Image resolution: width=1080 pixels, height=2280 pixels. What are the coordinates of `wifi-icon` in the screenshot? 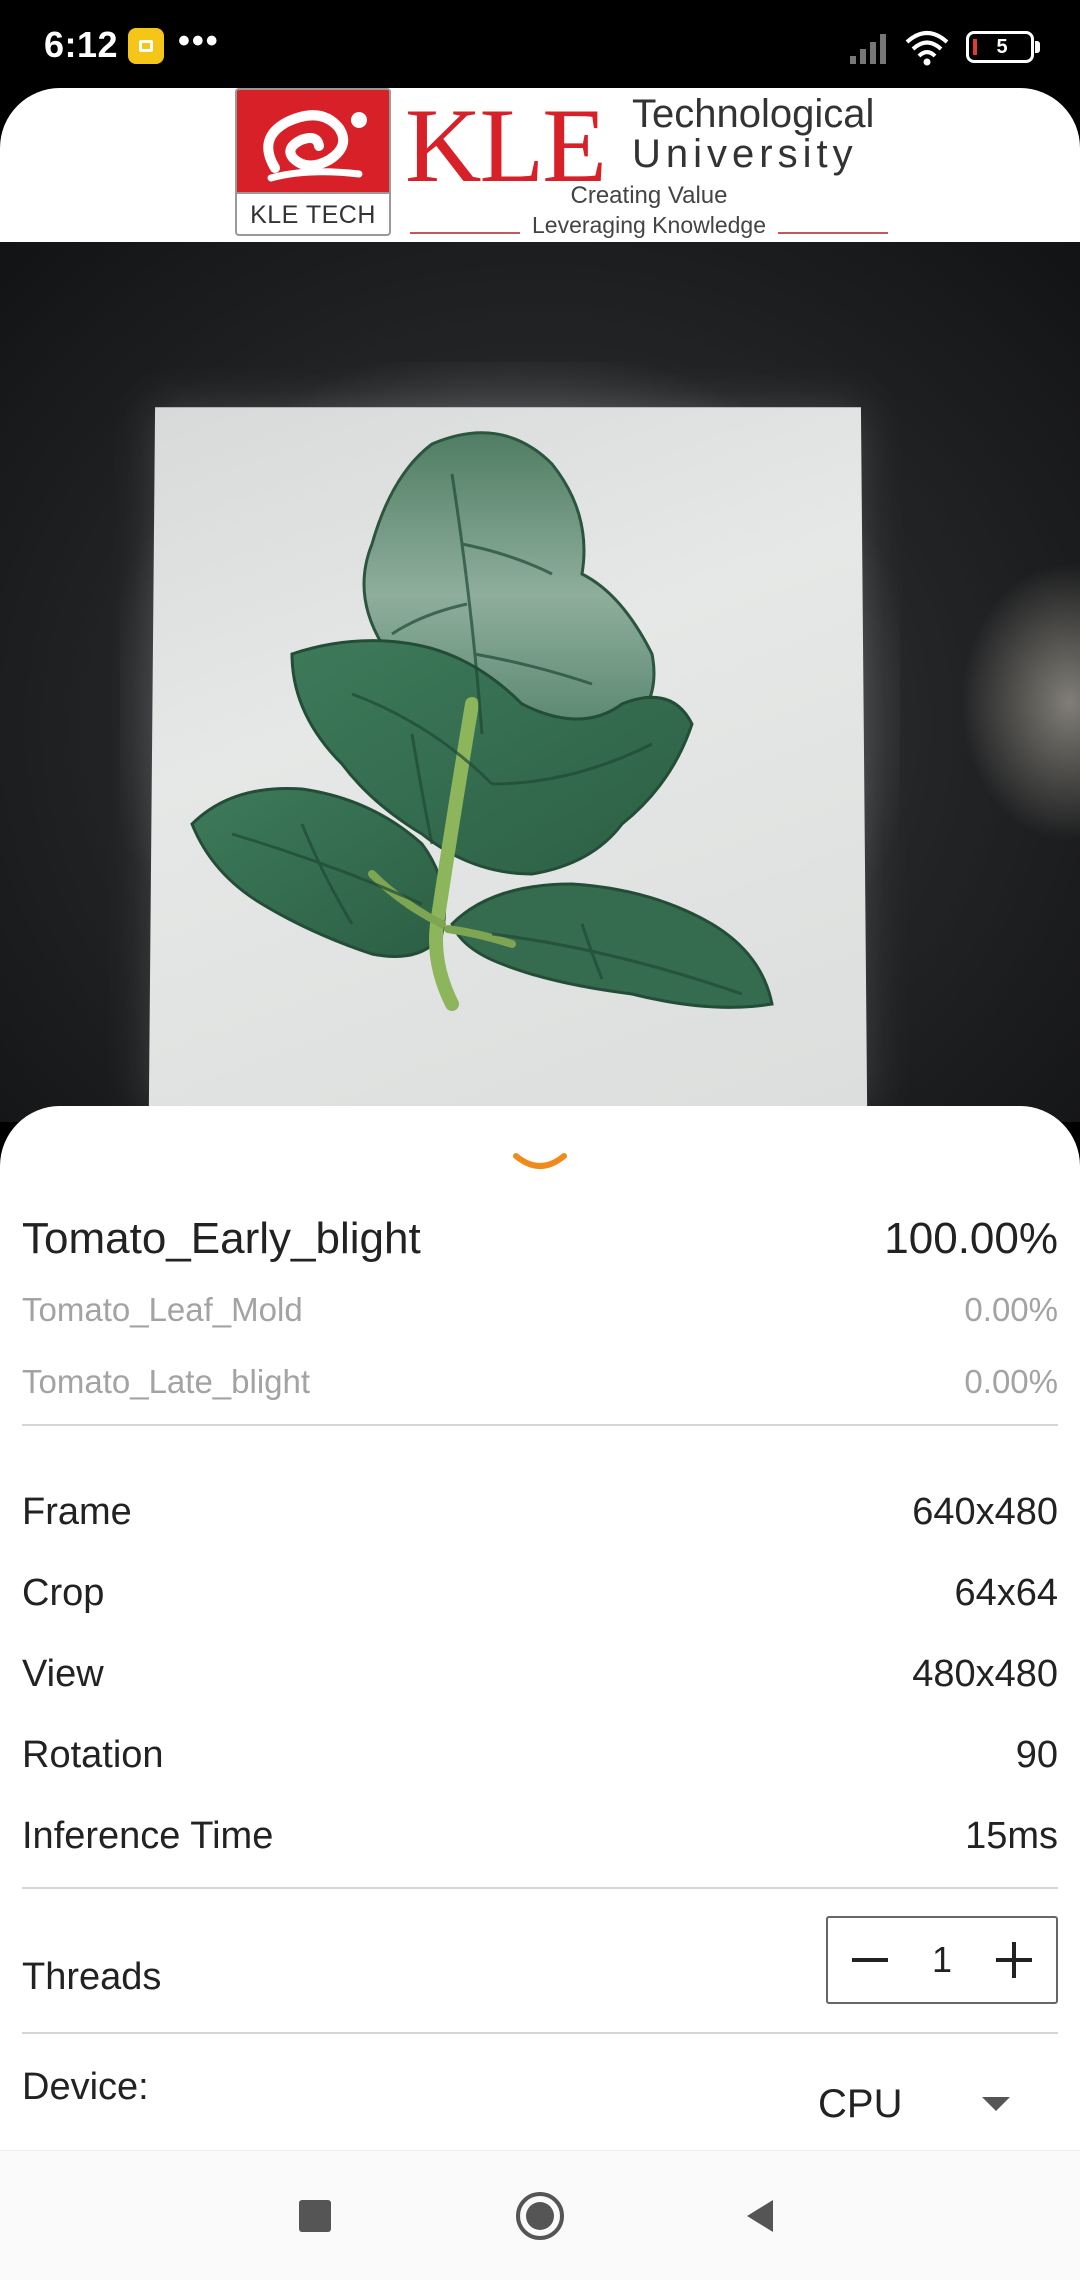 It's located at (927, 48).